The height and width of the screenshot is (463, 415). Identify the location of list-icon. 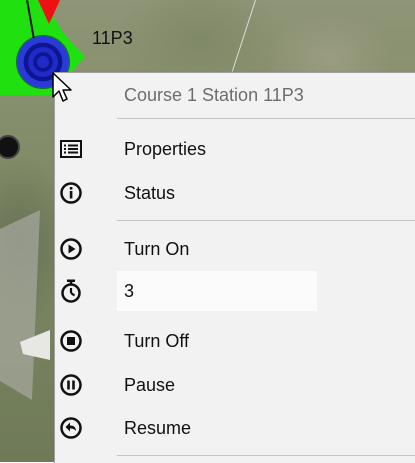
(71, 149).